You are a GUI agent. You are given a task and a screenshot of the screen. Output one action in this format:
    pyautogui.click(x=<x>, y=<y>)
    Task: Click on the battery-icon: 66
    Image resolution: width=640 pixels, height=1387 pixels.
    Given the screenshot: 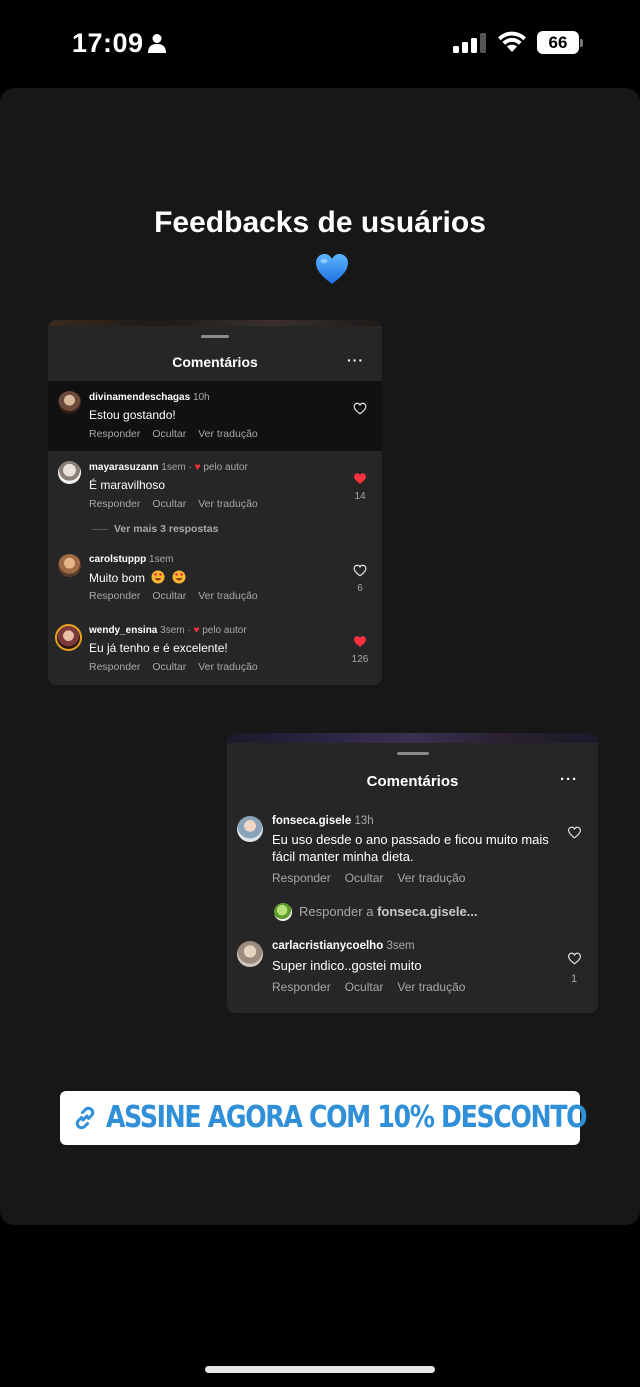 What is the action you would take?
    pyautogui.click(x=560, y=42)
    